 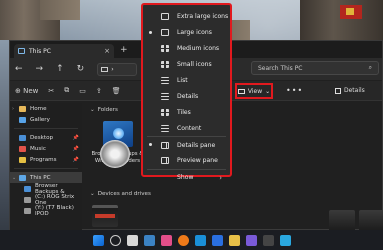 What do you see at coordinates (46, 159) in the screenshot?
I see `sidebar-item-programs: Programs 📌` at bounding box center [46, 159].